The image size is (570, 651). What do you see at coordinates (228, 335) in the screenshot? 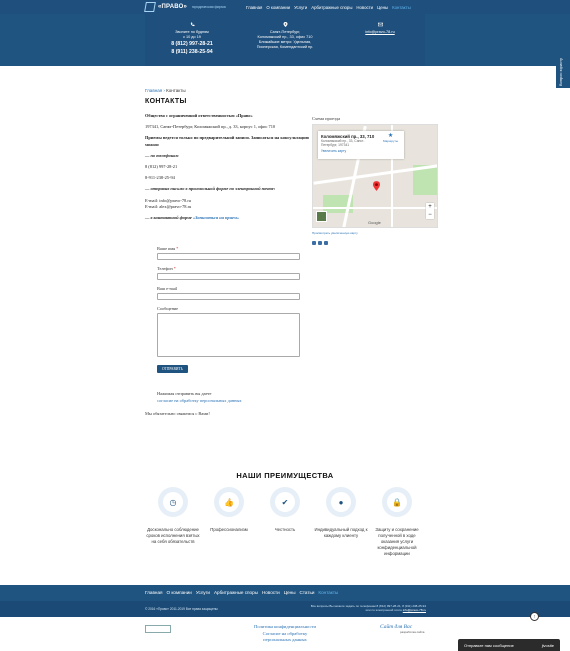
I see `message-textarea` at bounding box center [228, 335].